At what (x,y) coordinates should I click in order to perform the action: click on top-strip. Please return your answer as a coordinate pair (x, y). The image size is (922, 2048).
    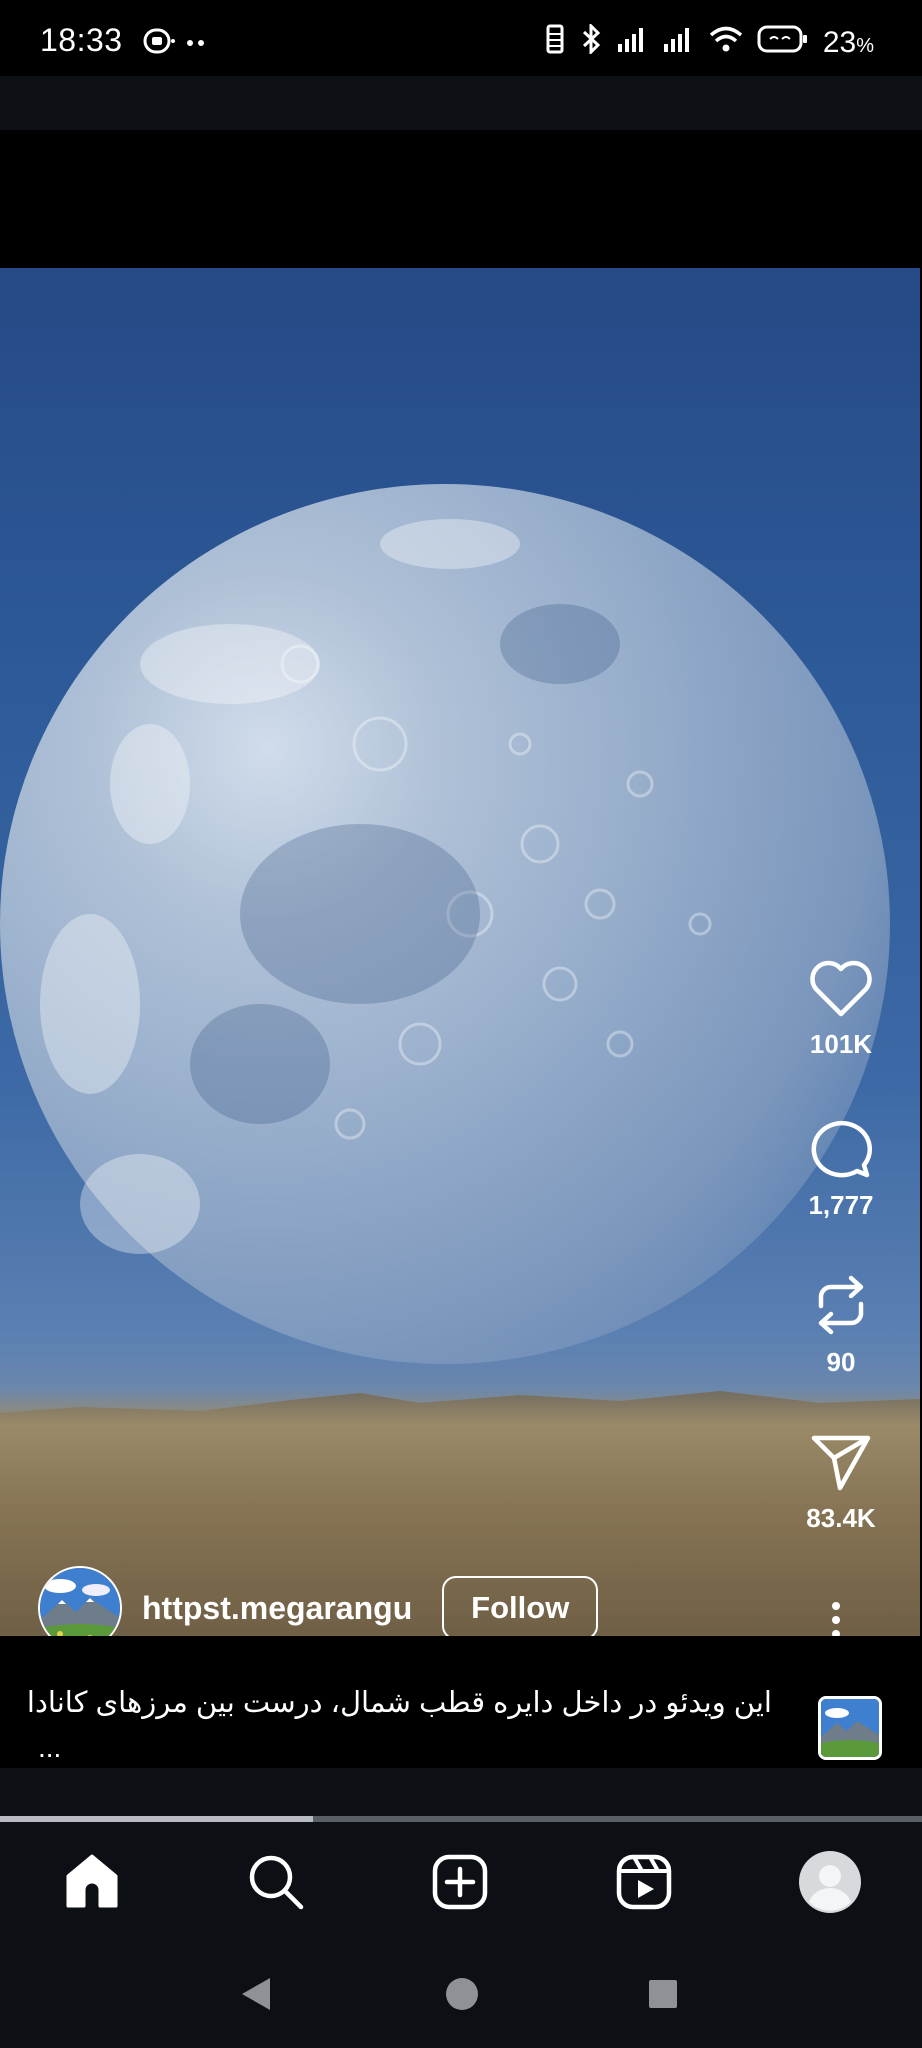
    Looking at the image, I should click on (461, 103).